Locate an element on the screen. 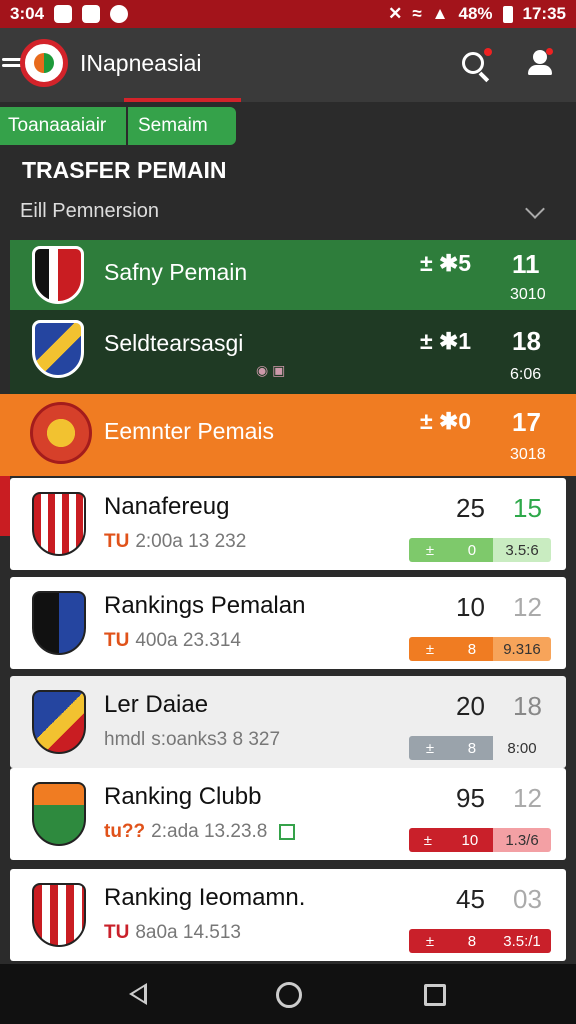  chevron-down-icon is located at coordinates (535, 209).